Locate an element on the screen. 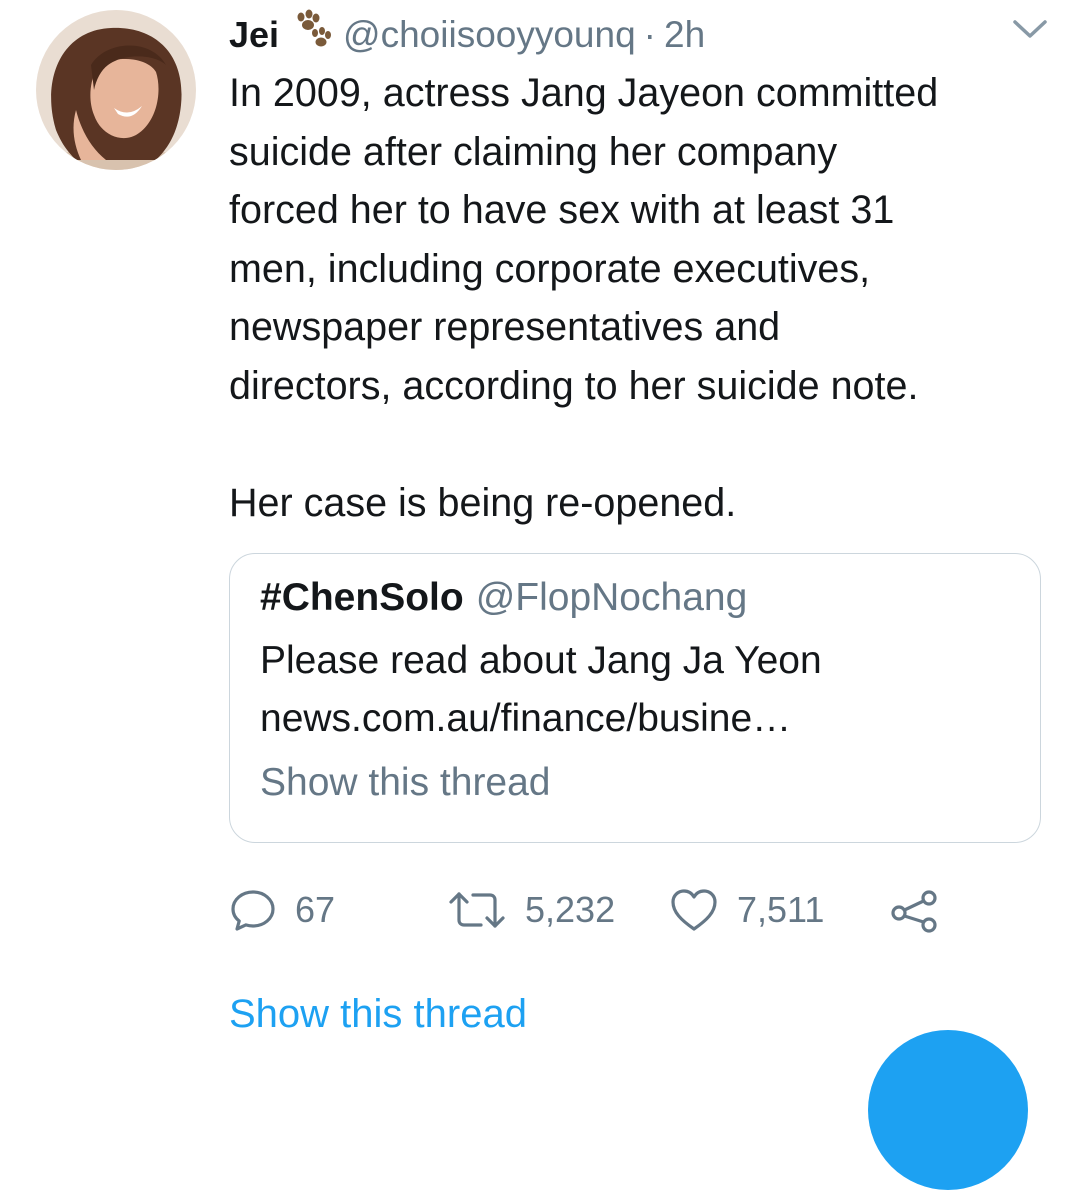 This screenshot has width=1080, height=1190. tweet-actions: 67 5,232 7,511 is located at coordinates (609, 910).